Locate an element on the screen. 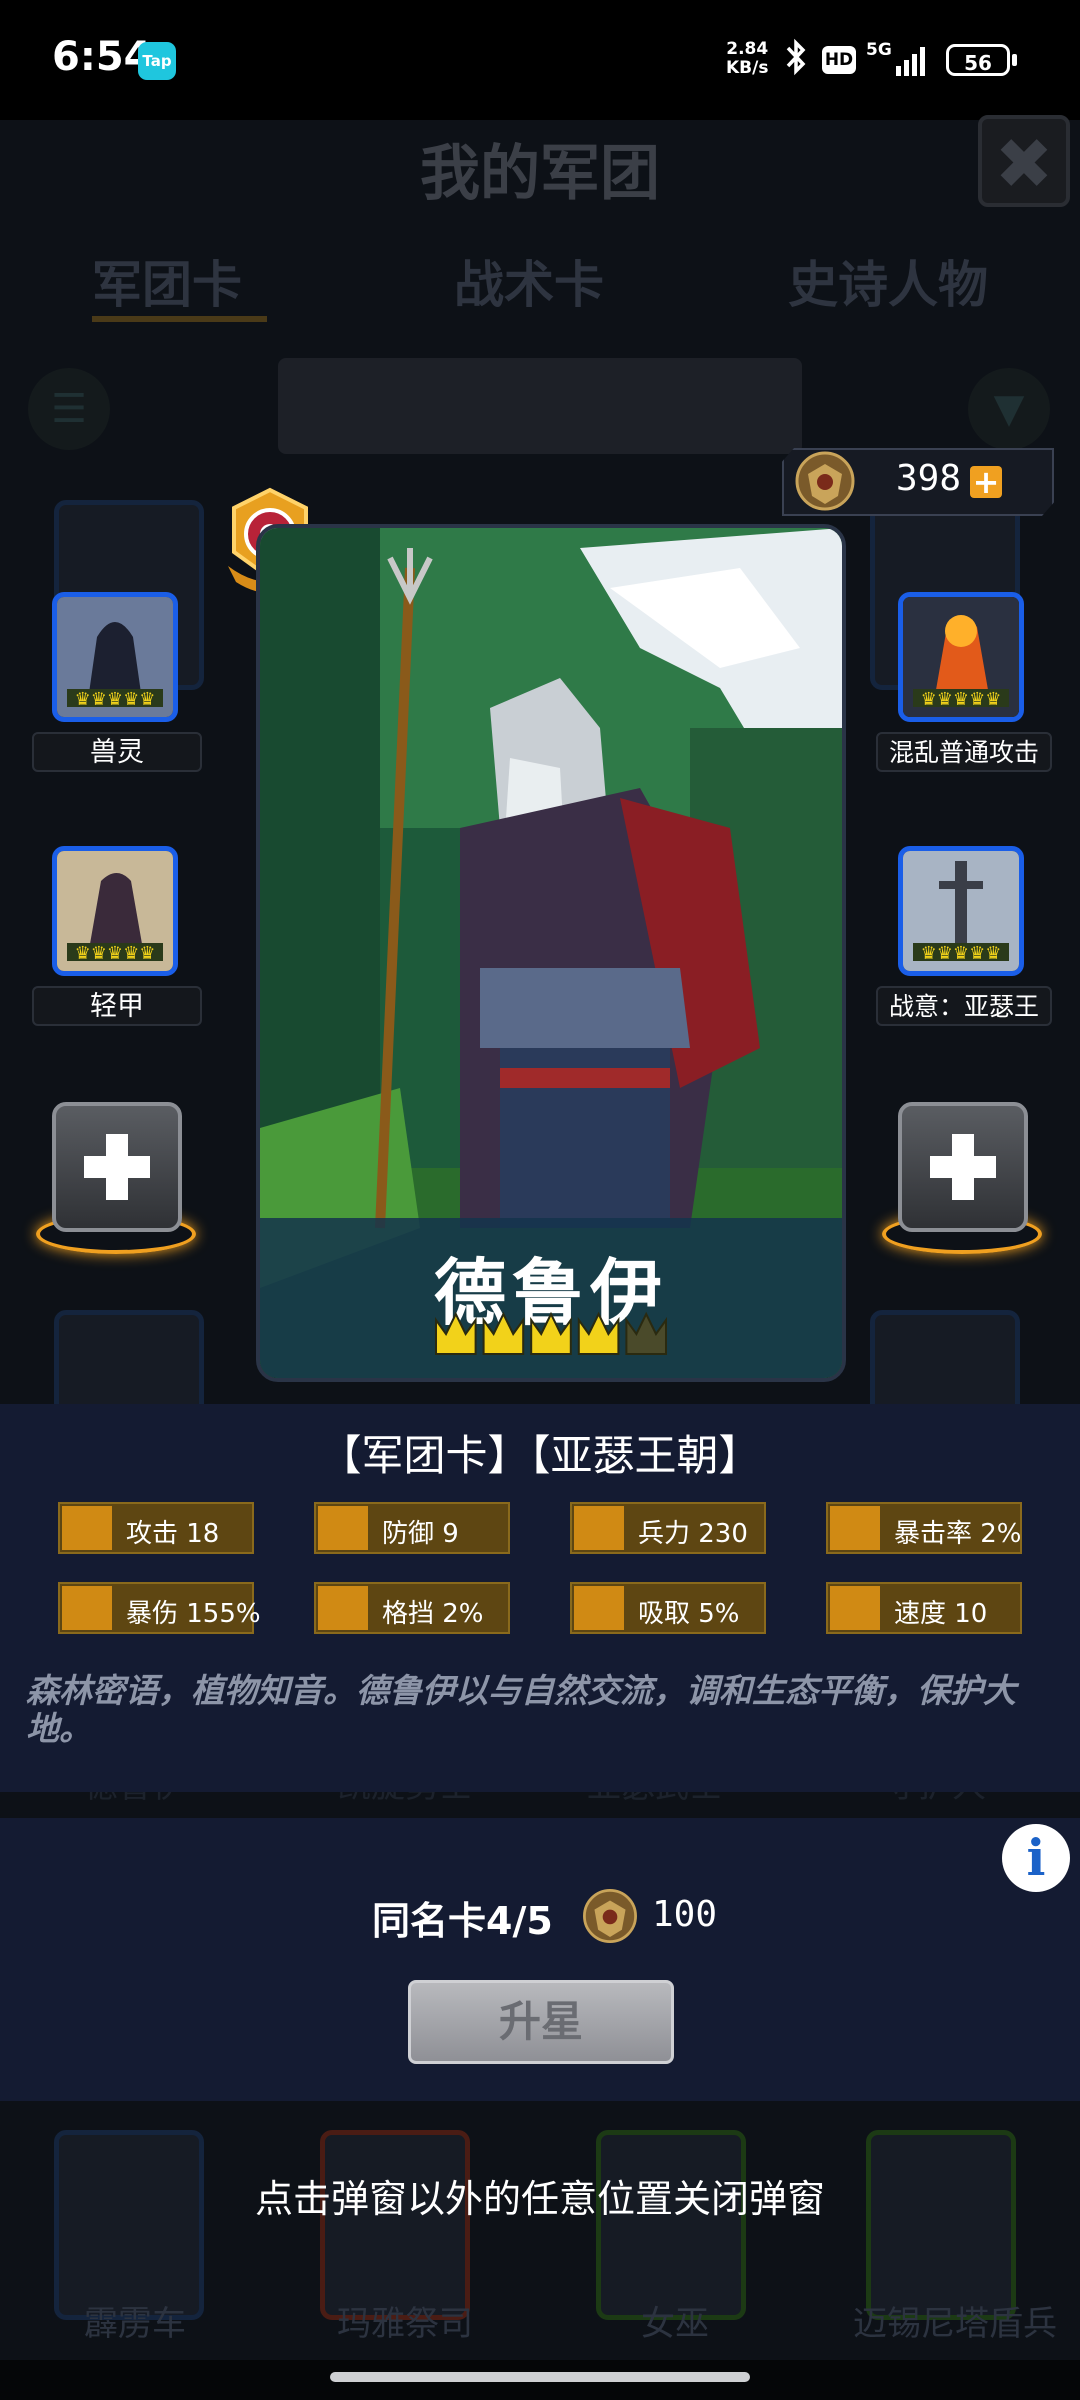  search-input is located at coordinates (540, 406).